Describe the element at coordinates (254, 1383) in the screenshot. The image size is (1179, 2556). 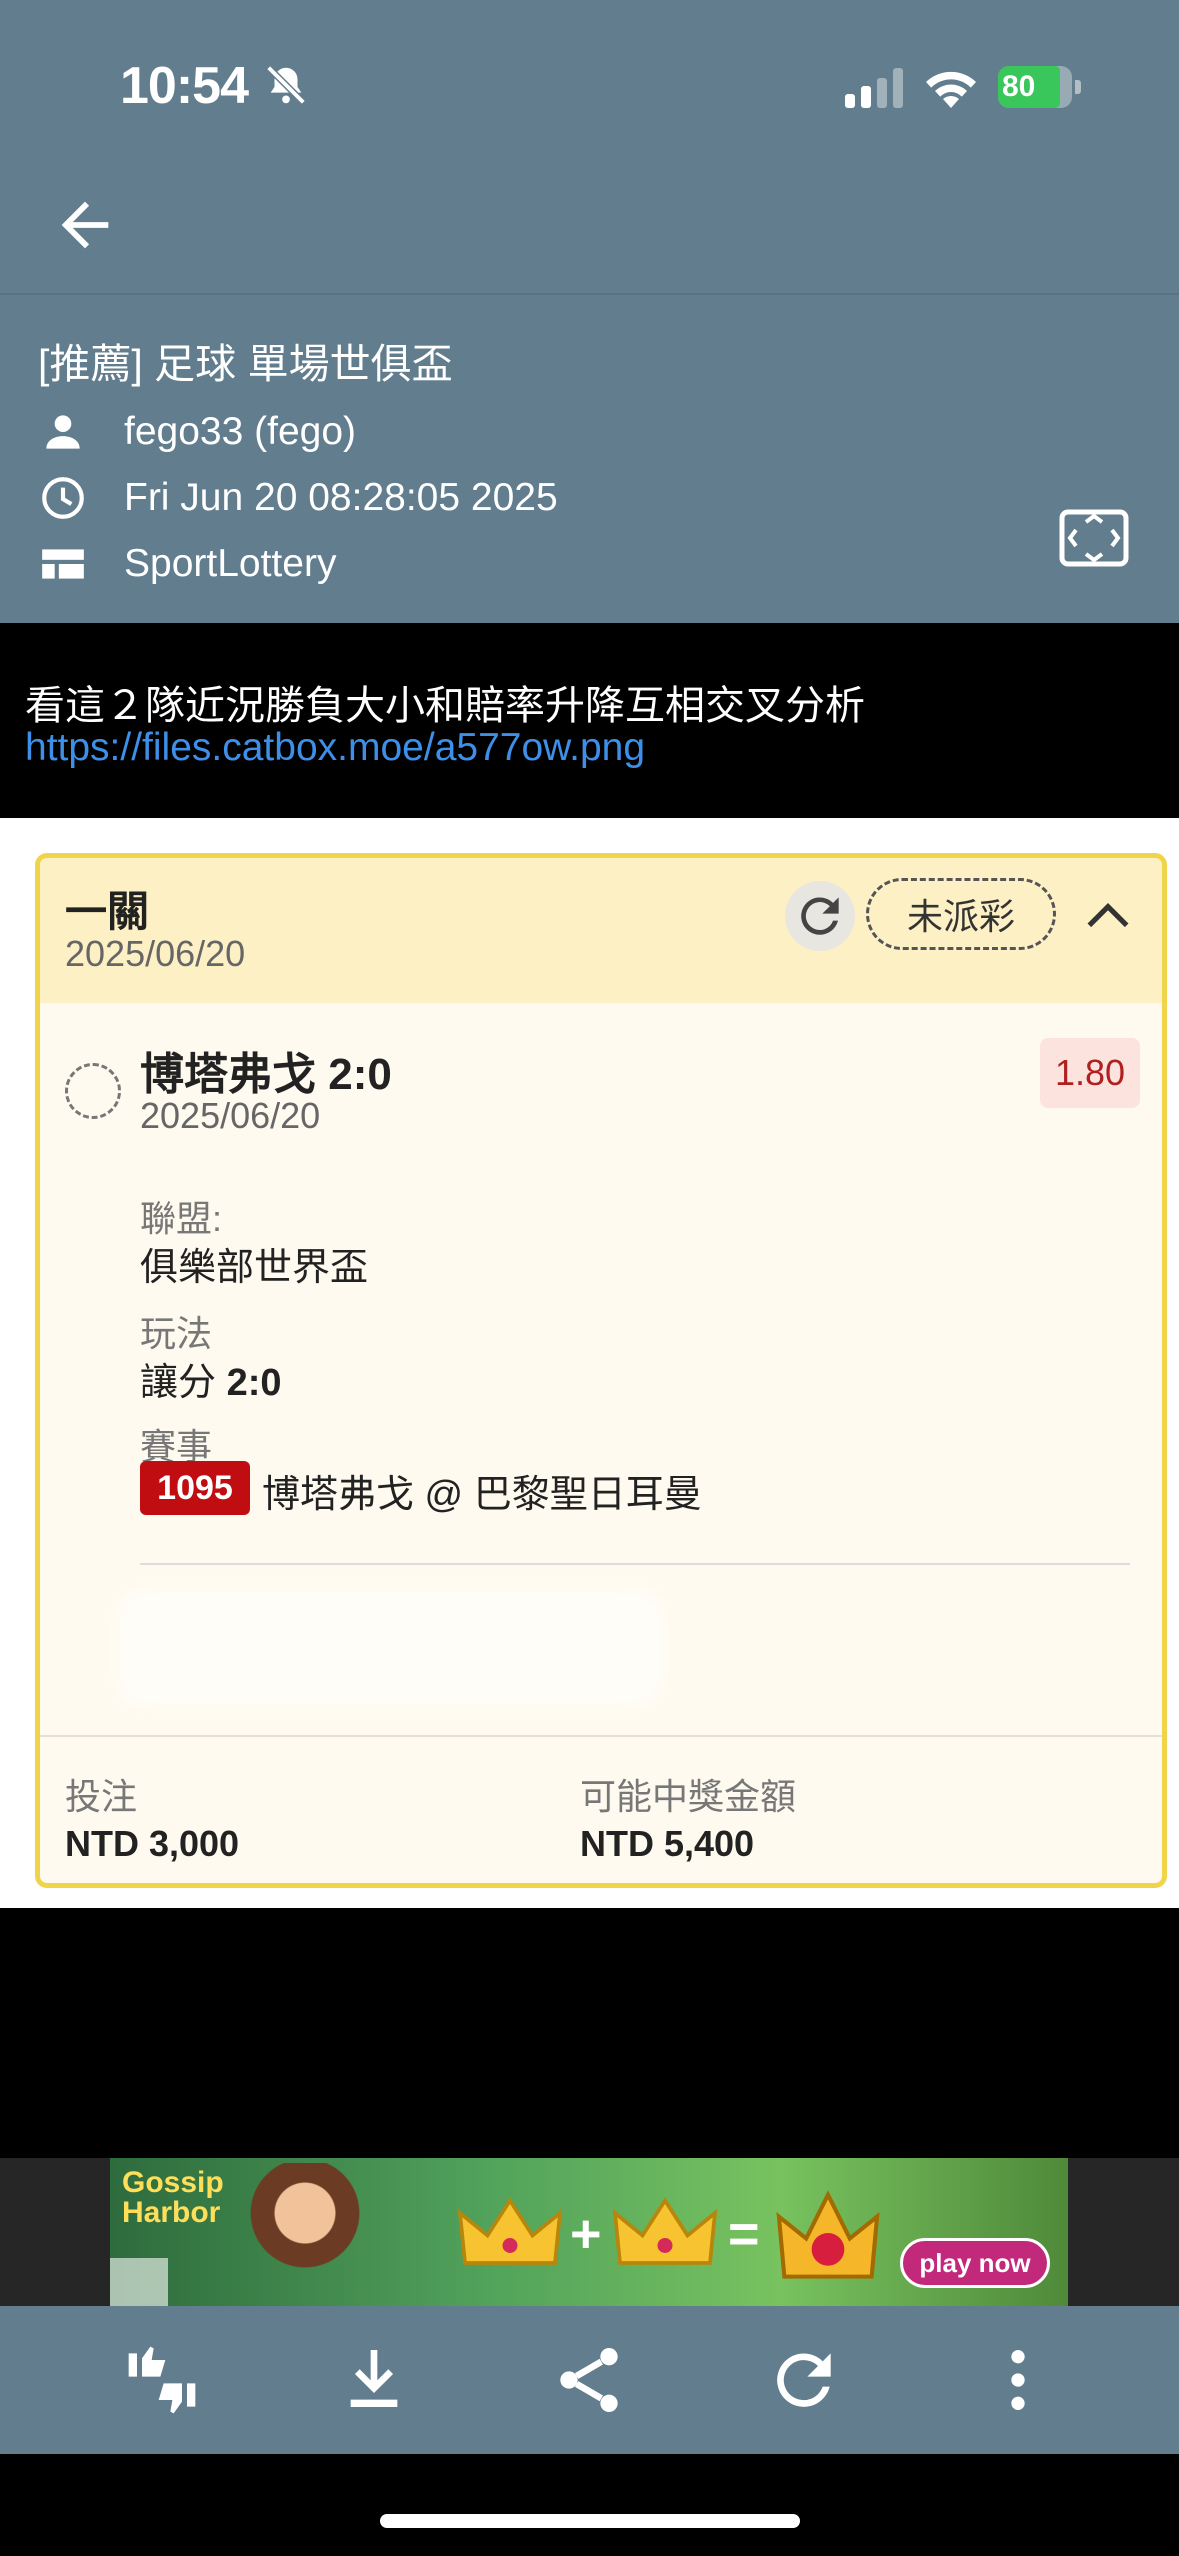
I see `play-handicap: 2:0` at that location.